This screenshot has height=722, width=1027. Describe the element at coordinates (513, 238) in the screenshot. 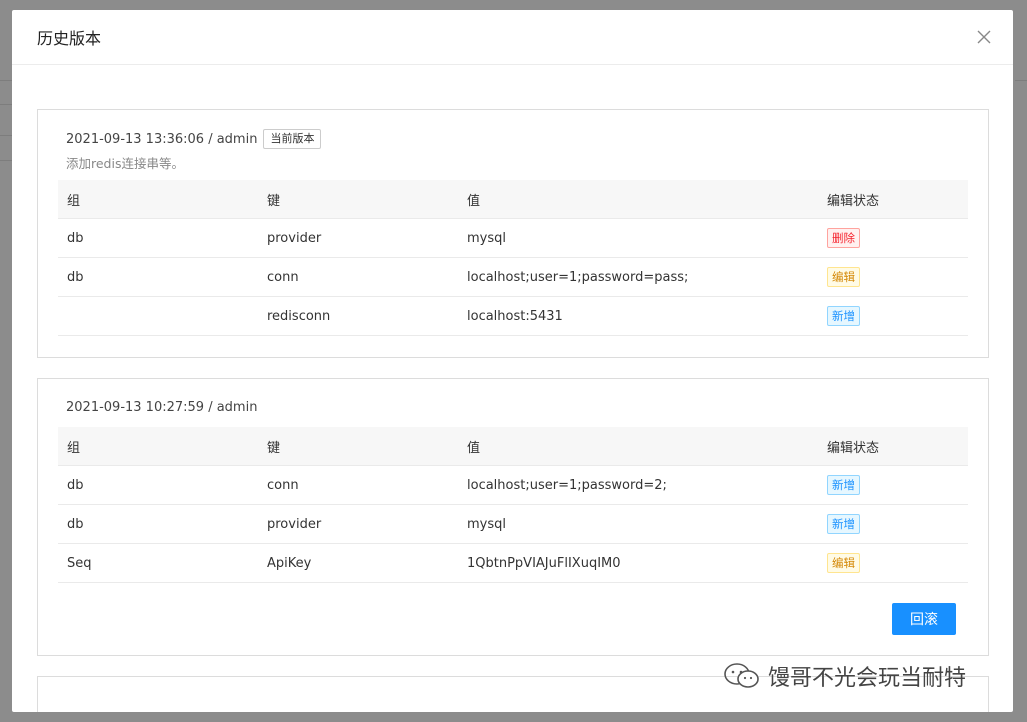

I see `table-row: db provider mysql 删除` at that location.